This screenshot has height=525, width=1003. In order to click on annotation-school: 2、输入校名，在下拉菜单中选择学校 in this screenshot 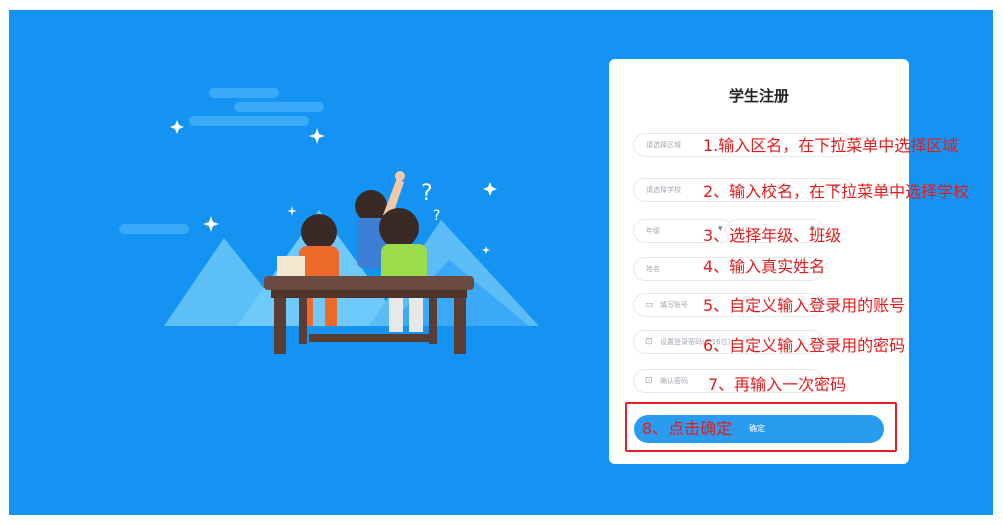, I will do `click(836, 191)`.